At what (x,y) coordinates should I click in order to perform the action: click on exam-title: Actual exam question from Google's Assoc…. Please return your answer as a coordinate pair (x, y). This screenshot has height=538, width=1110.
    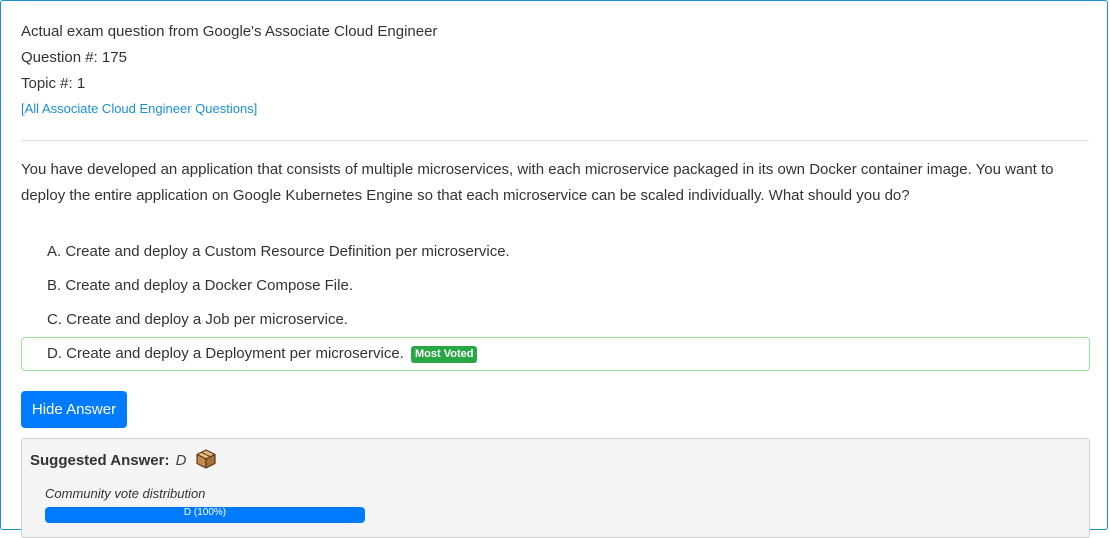
    Looking at the image, I should click on (229, 31).